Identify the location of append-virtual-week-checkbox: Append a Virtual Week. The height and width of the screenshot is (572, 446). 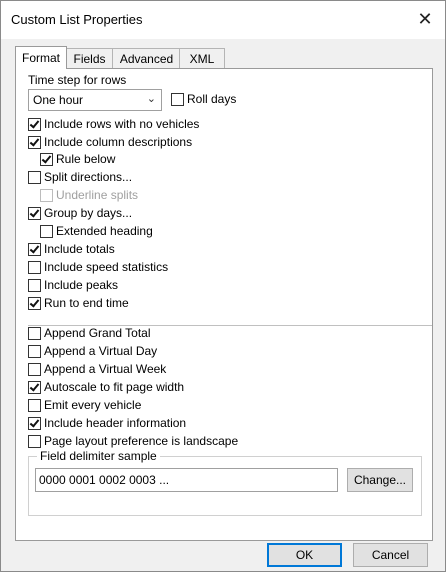
(97, 369).